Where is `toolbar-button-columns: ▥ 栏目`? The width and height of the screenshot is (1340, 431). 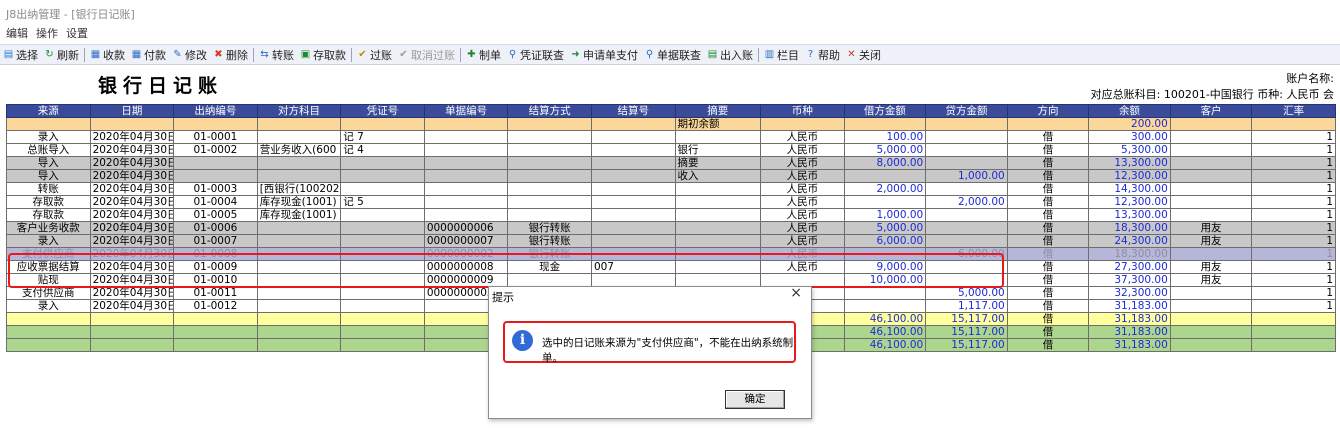 toolbar-button-columns: ▥ 栏目 is located at coordinates (781, 55).